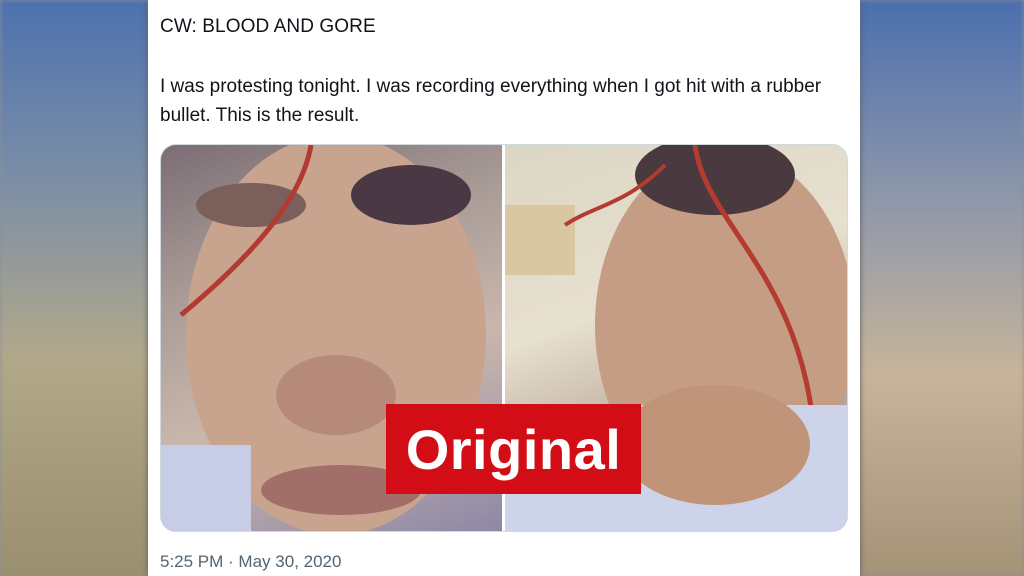  I want to click on content-warning: CW: BLOOD AND GORE, so click(268, 26).